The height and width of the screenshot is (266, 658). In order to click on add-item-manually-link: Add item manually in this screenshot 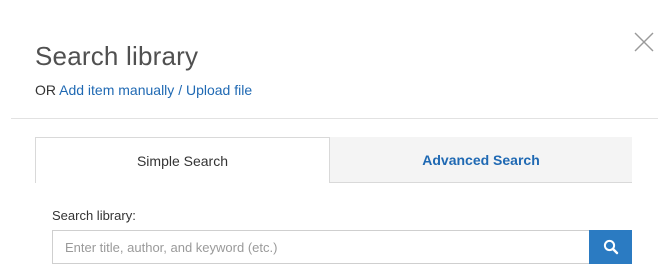, I will do `click(116, 90)`.